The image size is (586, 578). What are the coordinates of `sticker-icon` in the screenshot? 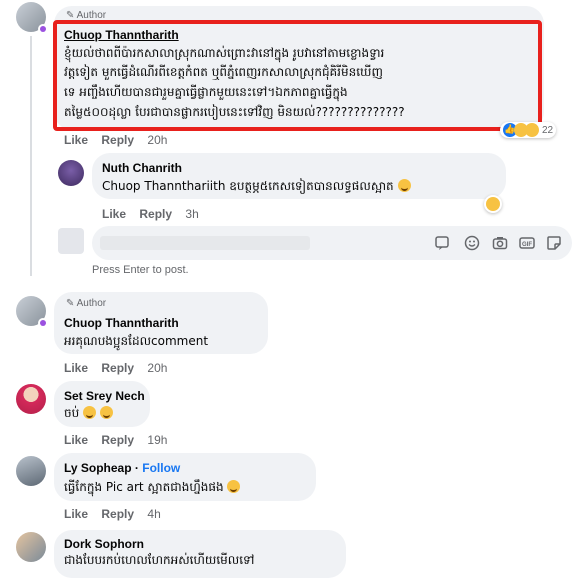 It's located at (554, 243).